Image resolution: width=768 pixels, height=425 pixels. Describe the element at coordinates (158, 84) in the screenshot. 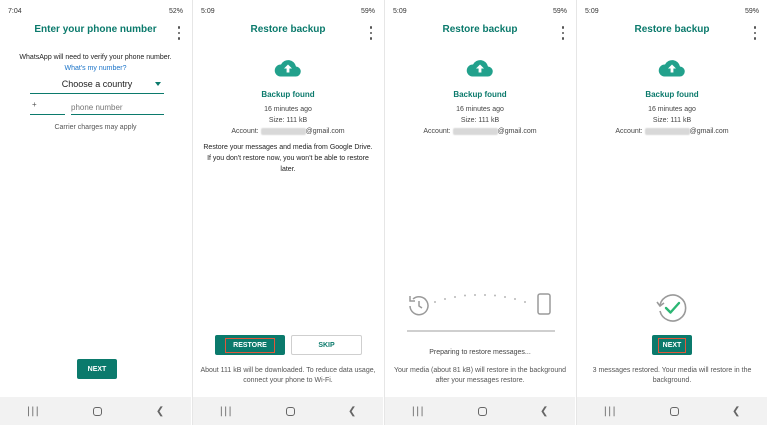

I see `dropdown-arrow-icon` at that location.